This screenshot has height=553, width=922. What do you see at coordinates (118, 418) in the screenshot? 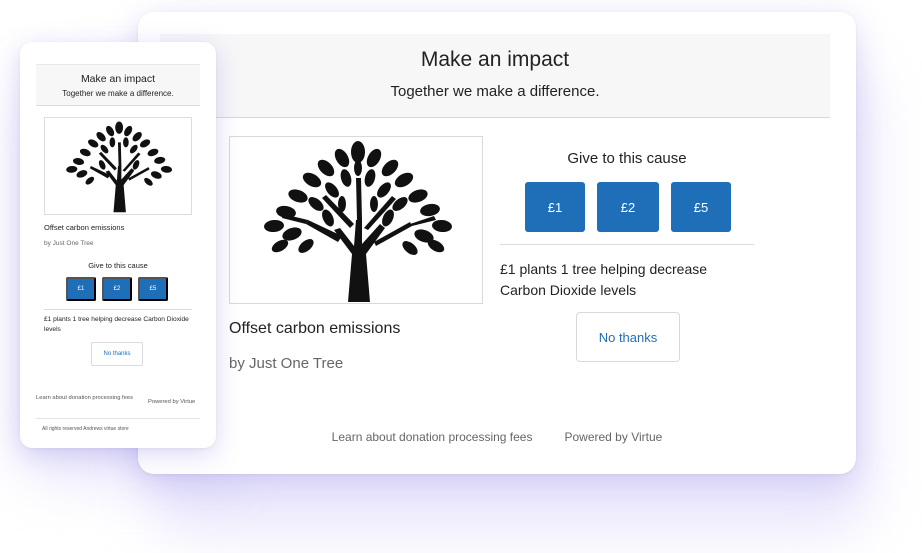
I see `footer-divider` at bounding box center [118, 418].